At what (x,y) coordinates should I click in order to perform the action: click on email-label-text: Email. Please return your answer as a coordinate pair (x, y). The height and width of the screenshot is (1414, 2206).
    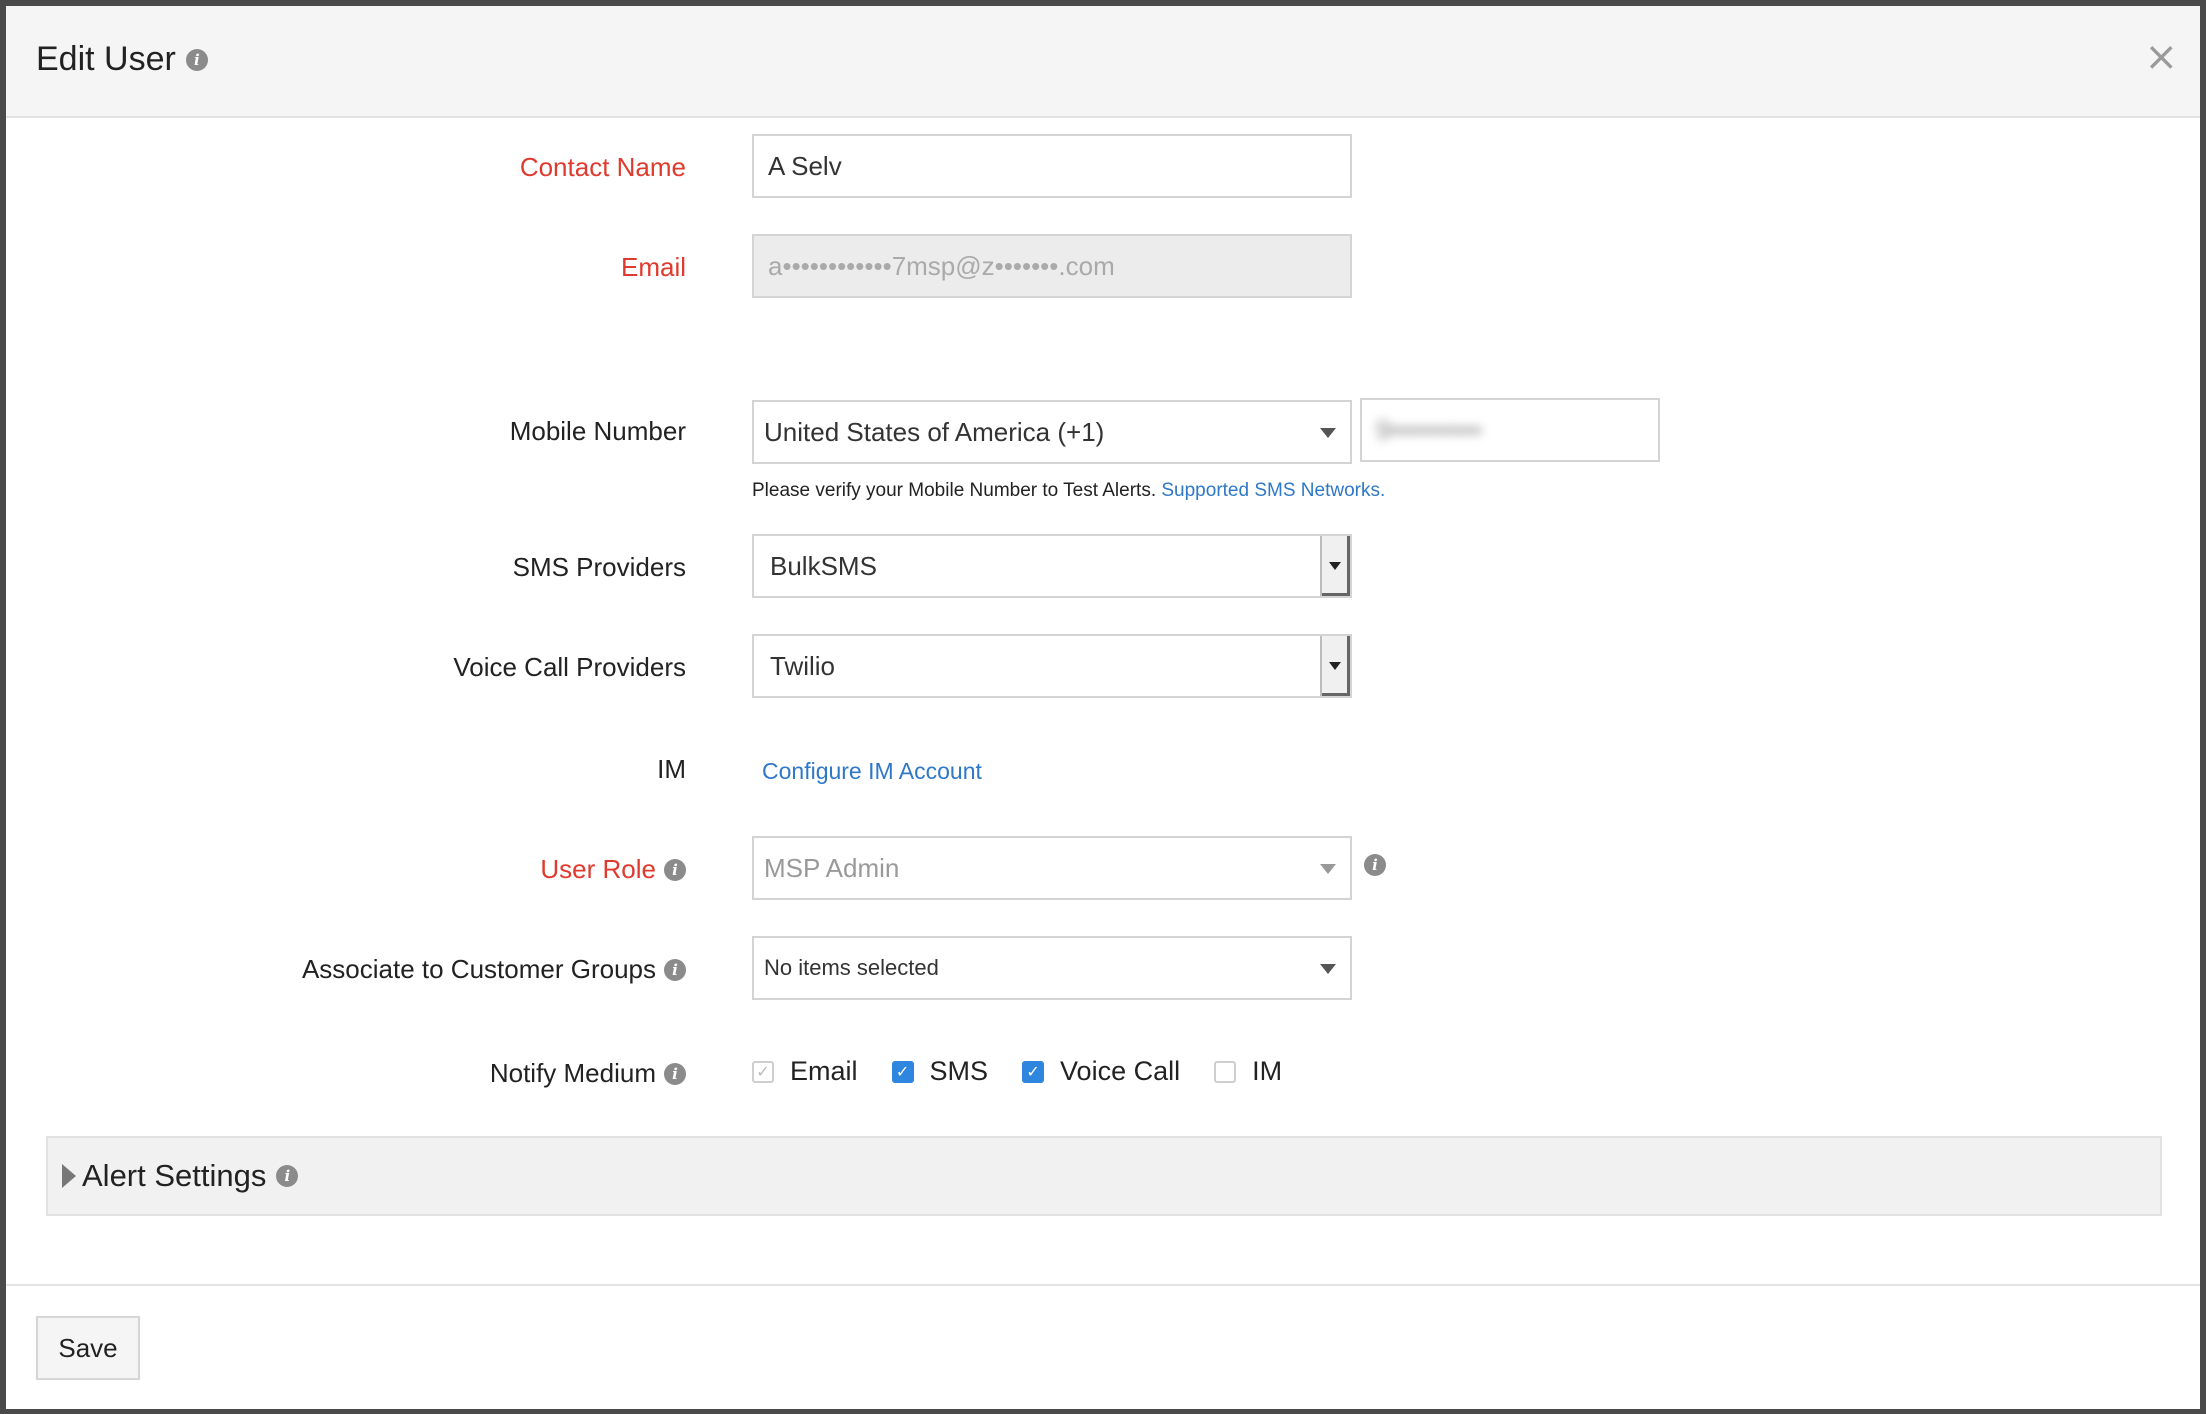
    Looking at the image, I should click on (653, 267).